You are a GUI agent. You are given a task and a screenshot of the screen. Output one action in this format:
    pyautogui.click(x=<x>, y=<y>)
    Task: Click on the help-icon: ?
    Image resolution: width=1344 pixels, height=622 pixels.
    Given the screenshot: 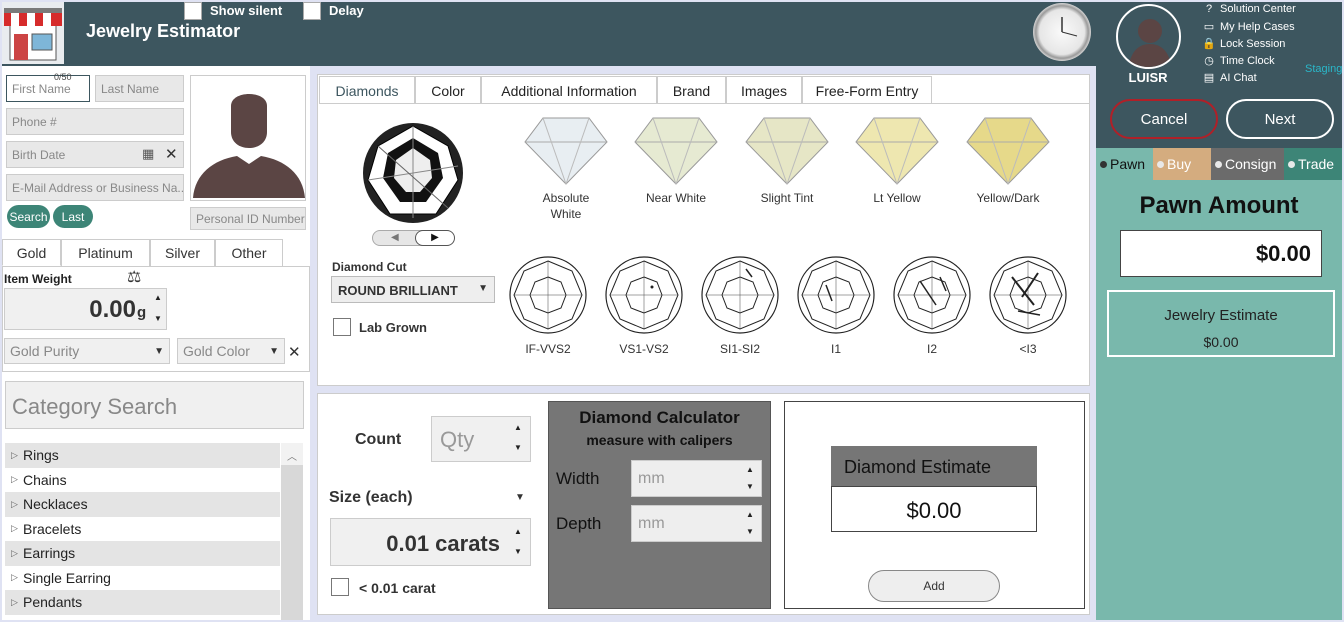 What is the action you would take?
    pyautogui.click(x=1209, y=9)
    